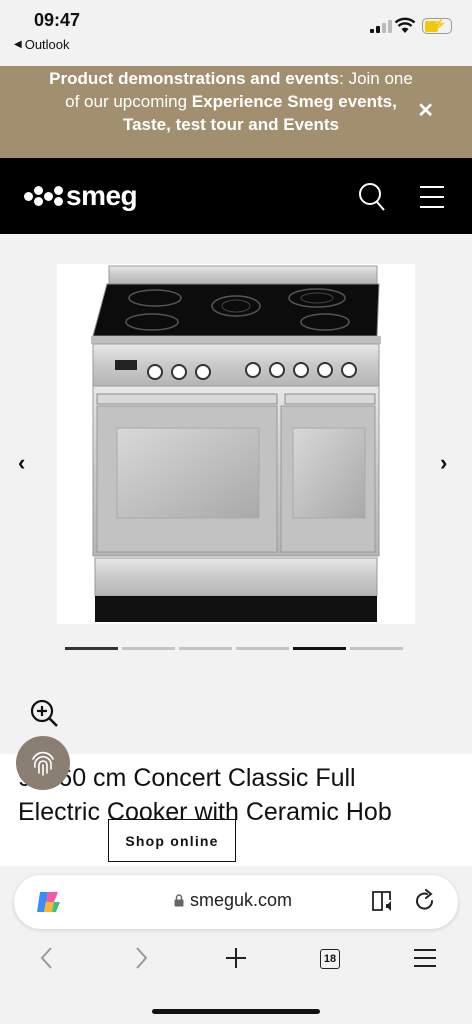 The height and width of the screenshot is (1024, 472). What do you see at coordinates (425, 901) in the screenshot?
I see `reload-icon` at bounding box center [425, 901].